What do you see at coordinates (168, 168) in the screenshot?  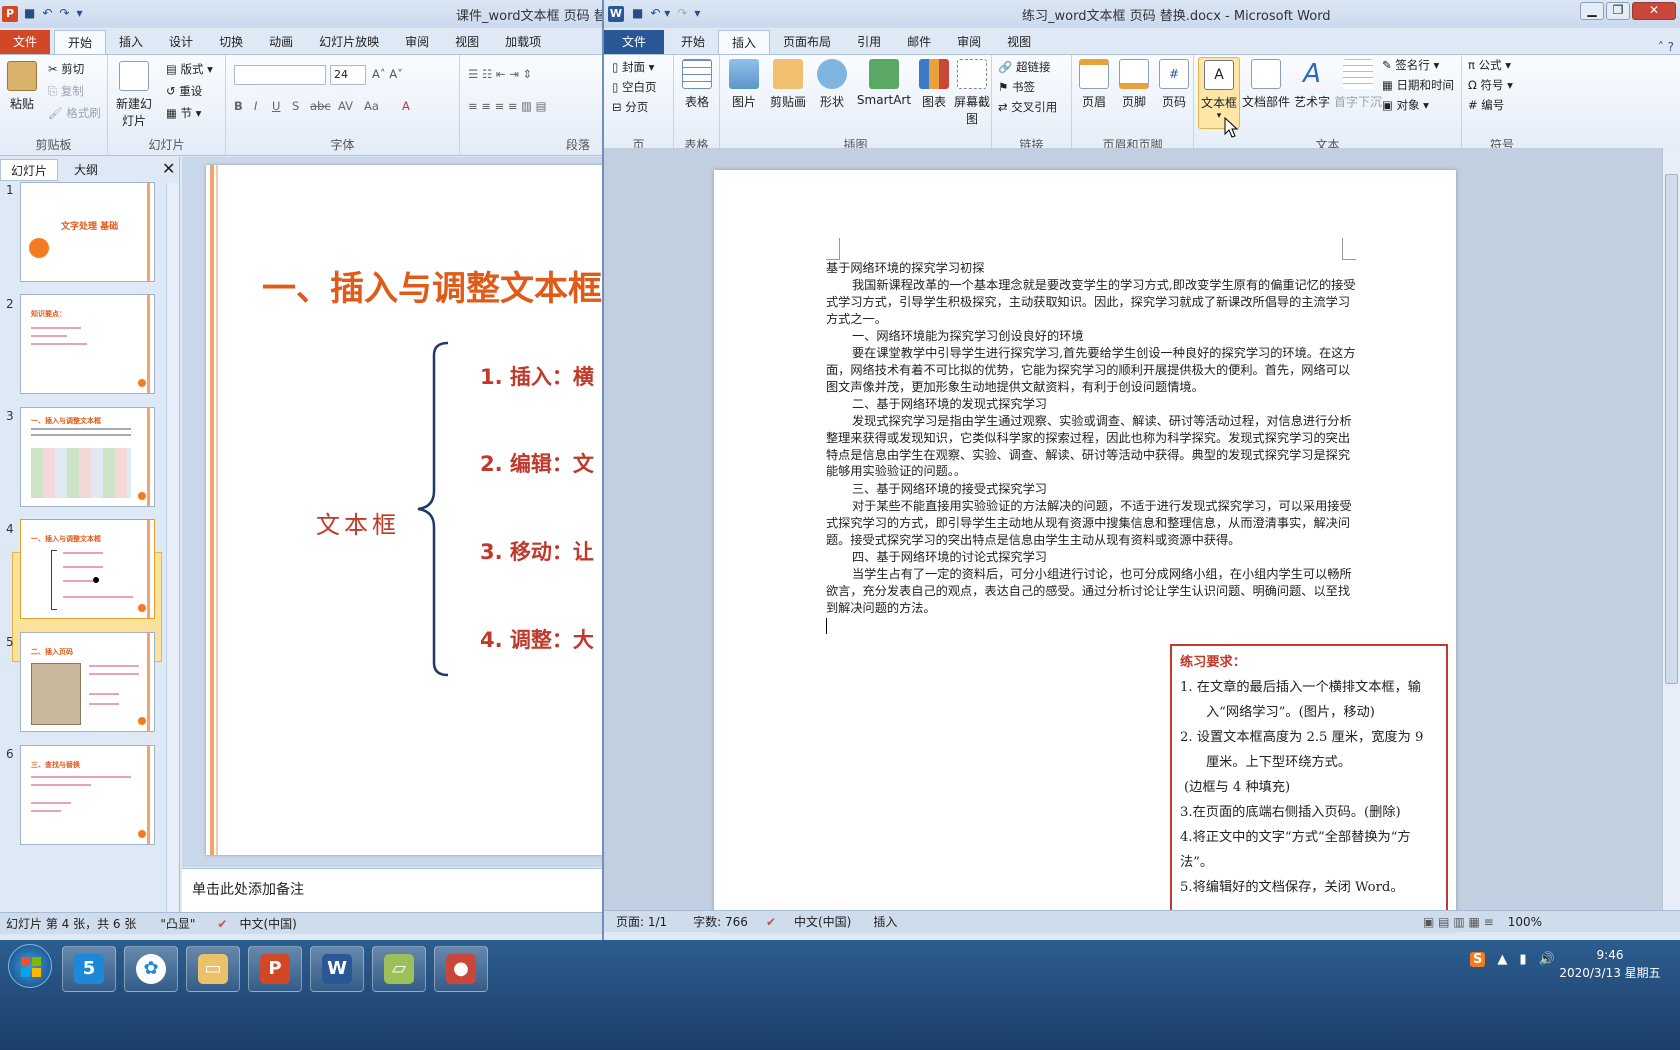 I see `close-panel-icon: ✕` at bounding box center [168, 168].